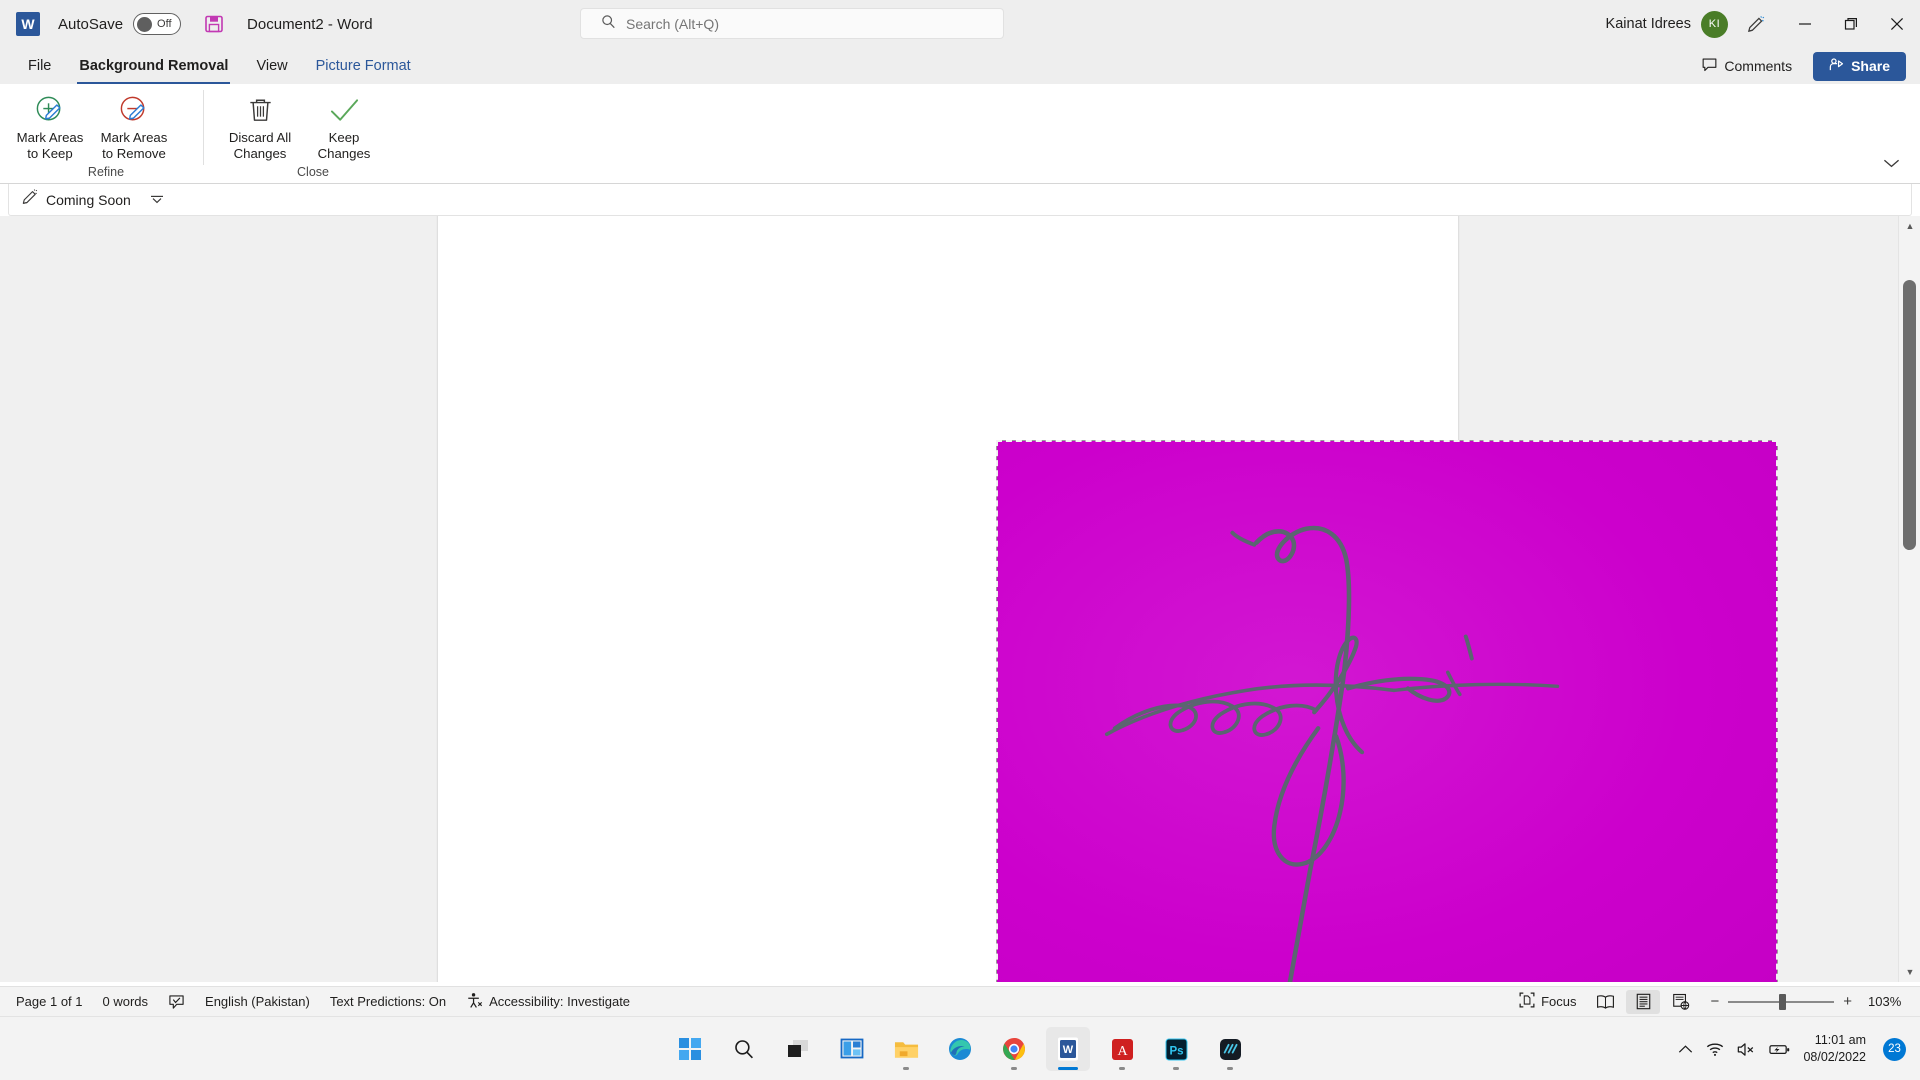  I want to click on coming-soon-bar: Coming Soon, so click(960, 200).